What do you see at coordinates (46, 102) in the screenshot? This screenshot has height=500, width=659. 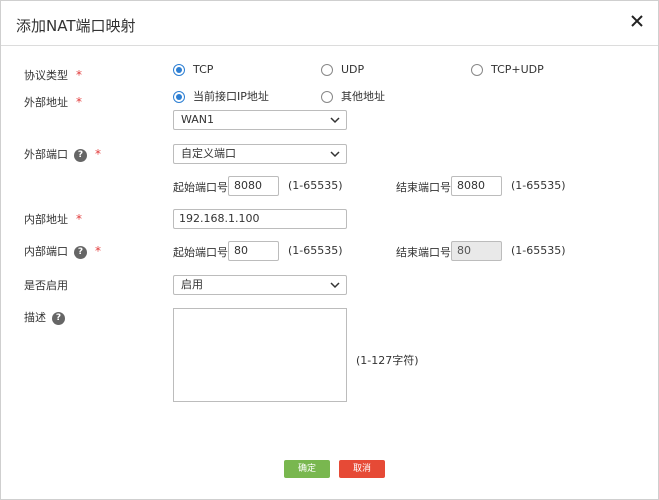 I see `external-address-label-text: 外部地址` at bounding box center [46, 102].